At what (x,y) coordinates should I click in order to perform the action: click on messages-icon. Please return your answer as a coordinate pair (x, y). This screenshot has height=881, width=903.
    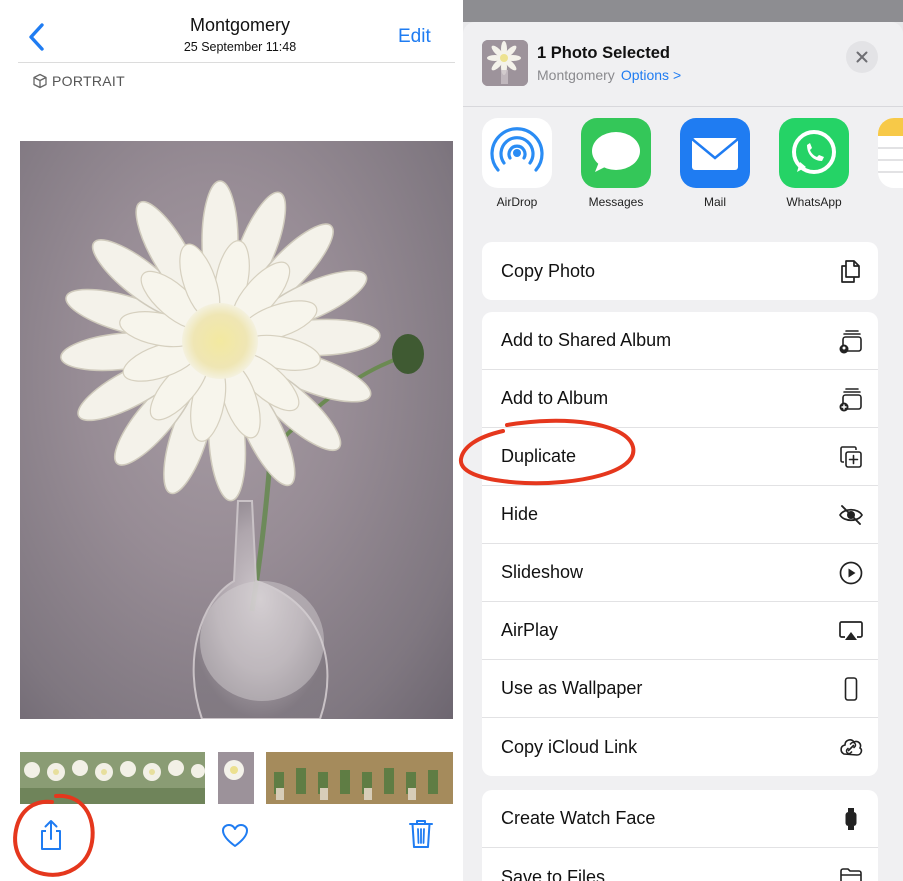
    Looking at the image, I should click on (616, 153).